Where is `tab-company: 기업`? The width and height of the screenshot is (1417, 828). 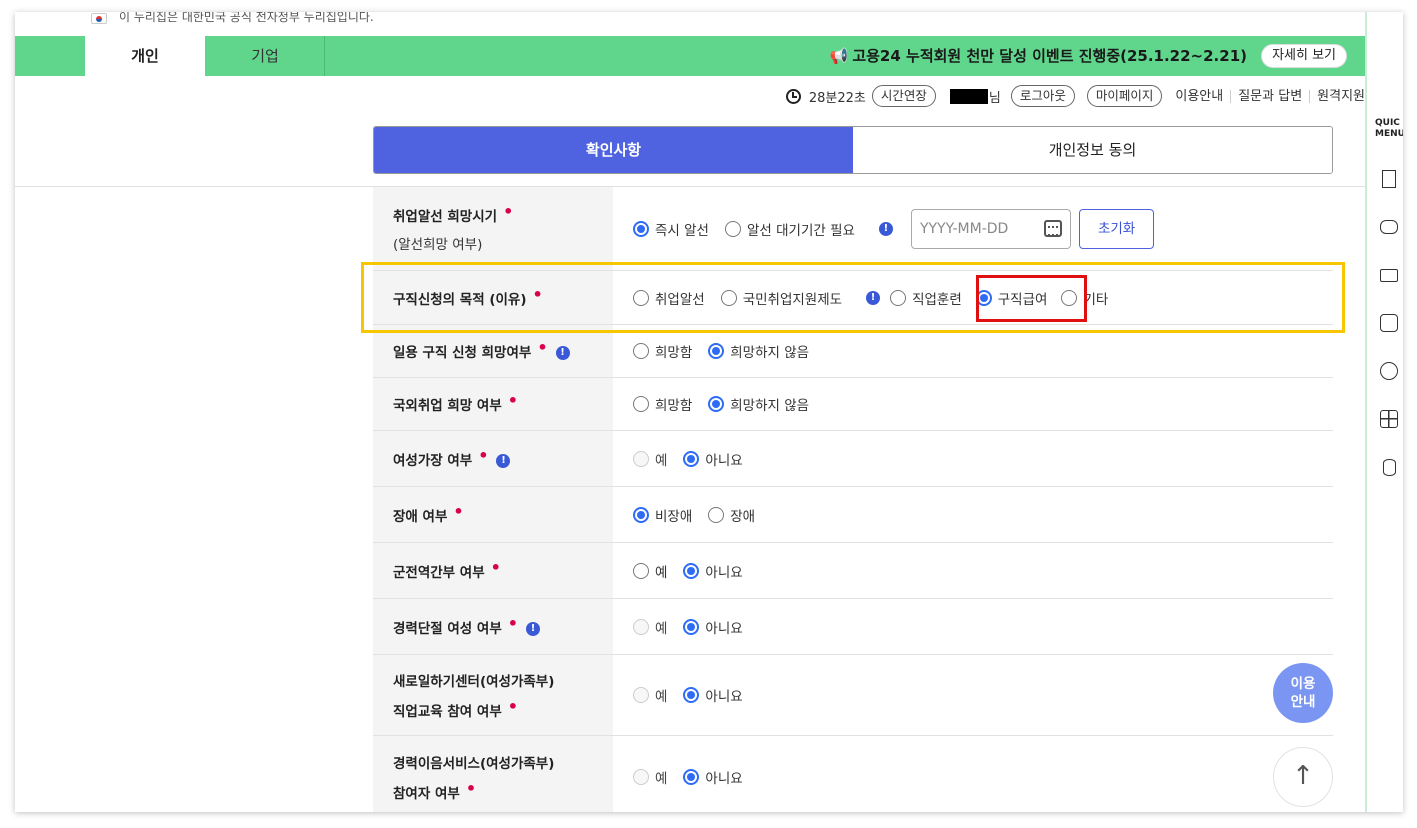
tab-company: 기업 is located at coordinates (265, 56).